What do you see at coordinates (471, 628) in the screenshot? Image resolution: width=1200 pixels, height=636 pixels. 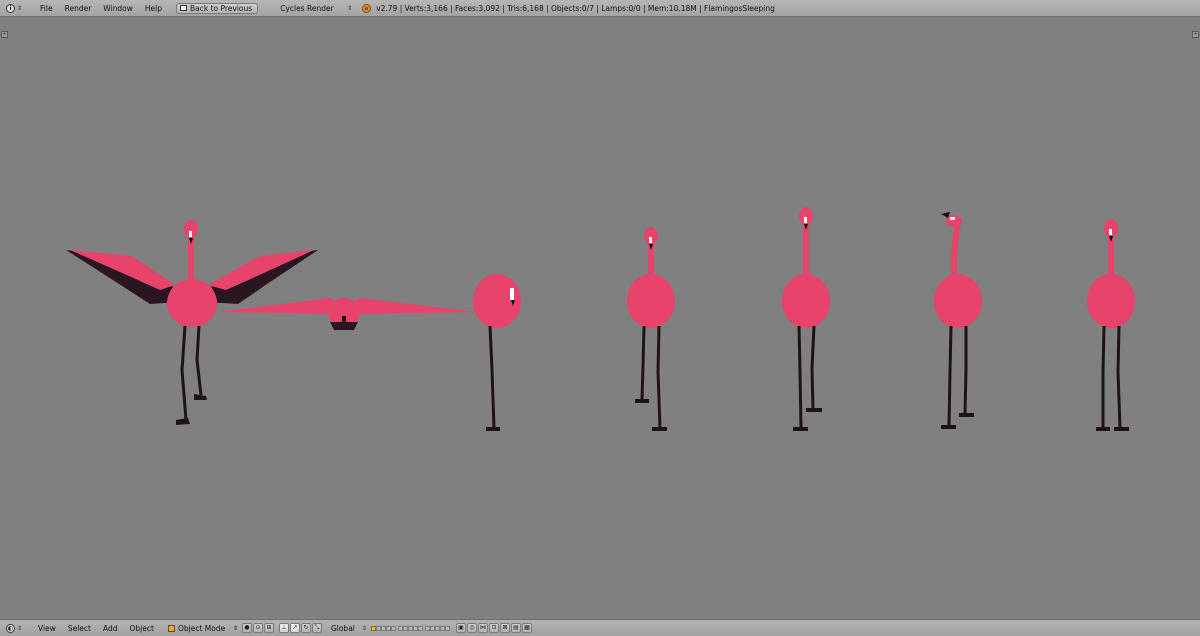 I see `proportional-editing-icon: ◎` at bounding box center [471, 628].